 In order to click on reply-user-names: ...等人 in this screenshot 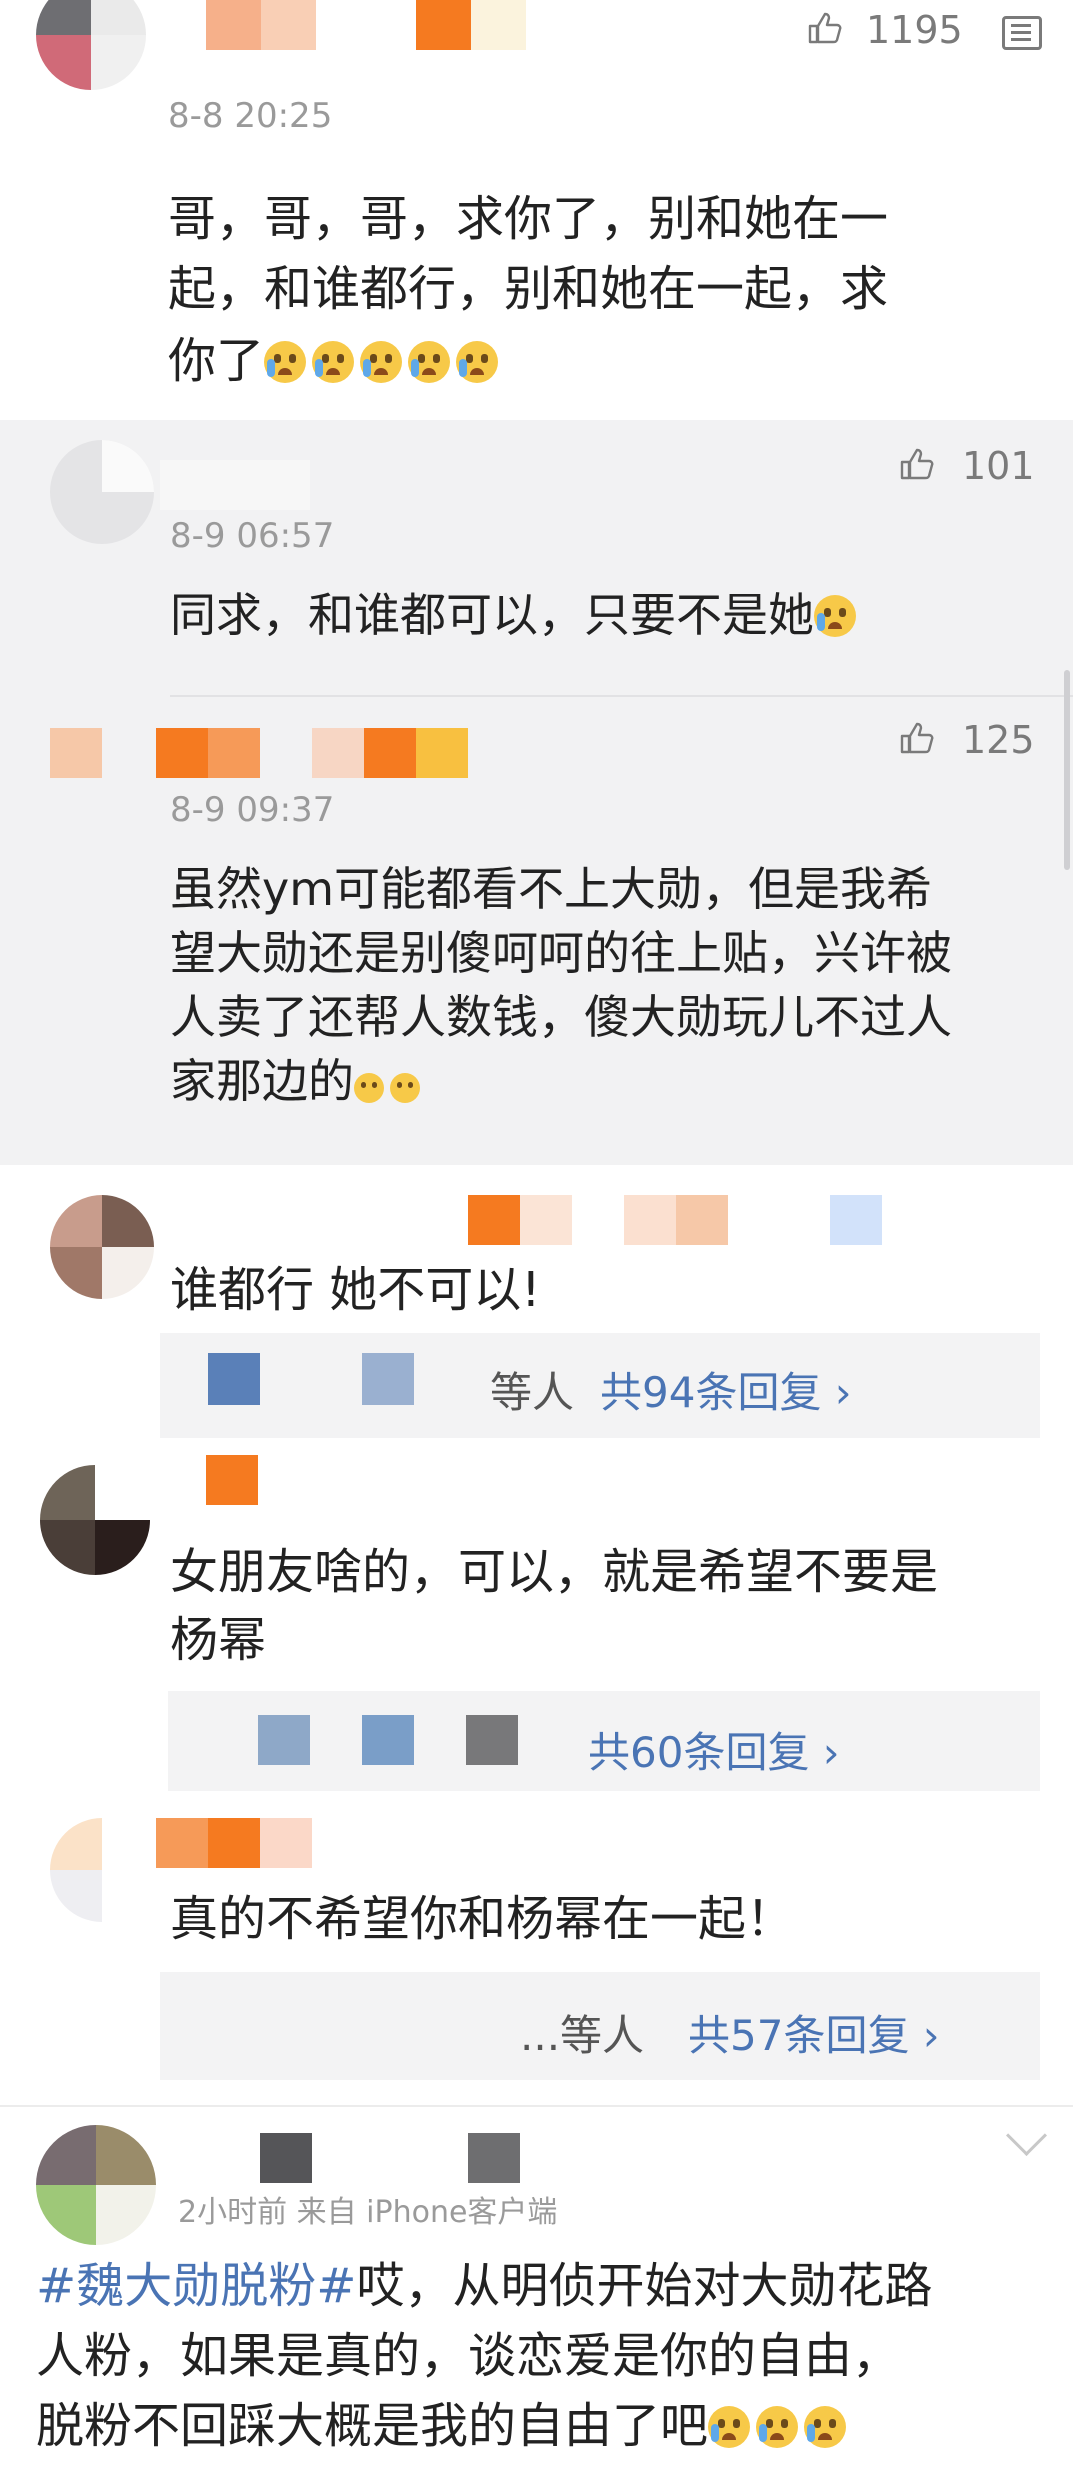, I will do `click(582, 2035)`.